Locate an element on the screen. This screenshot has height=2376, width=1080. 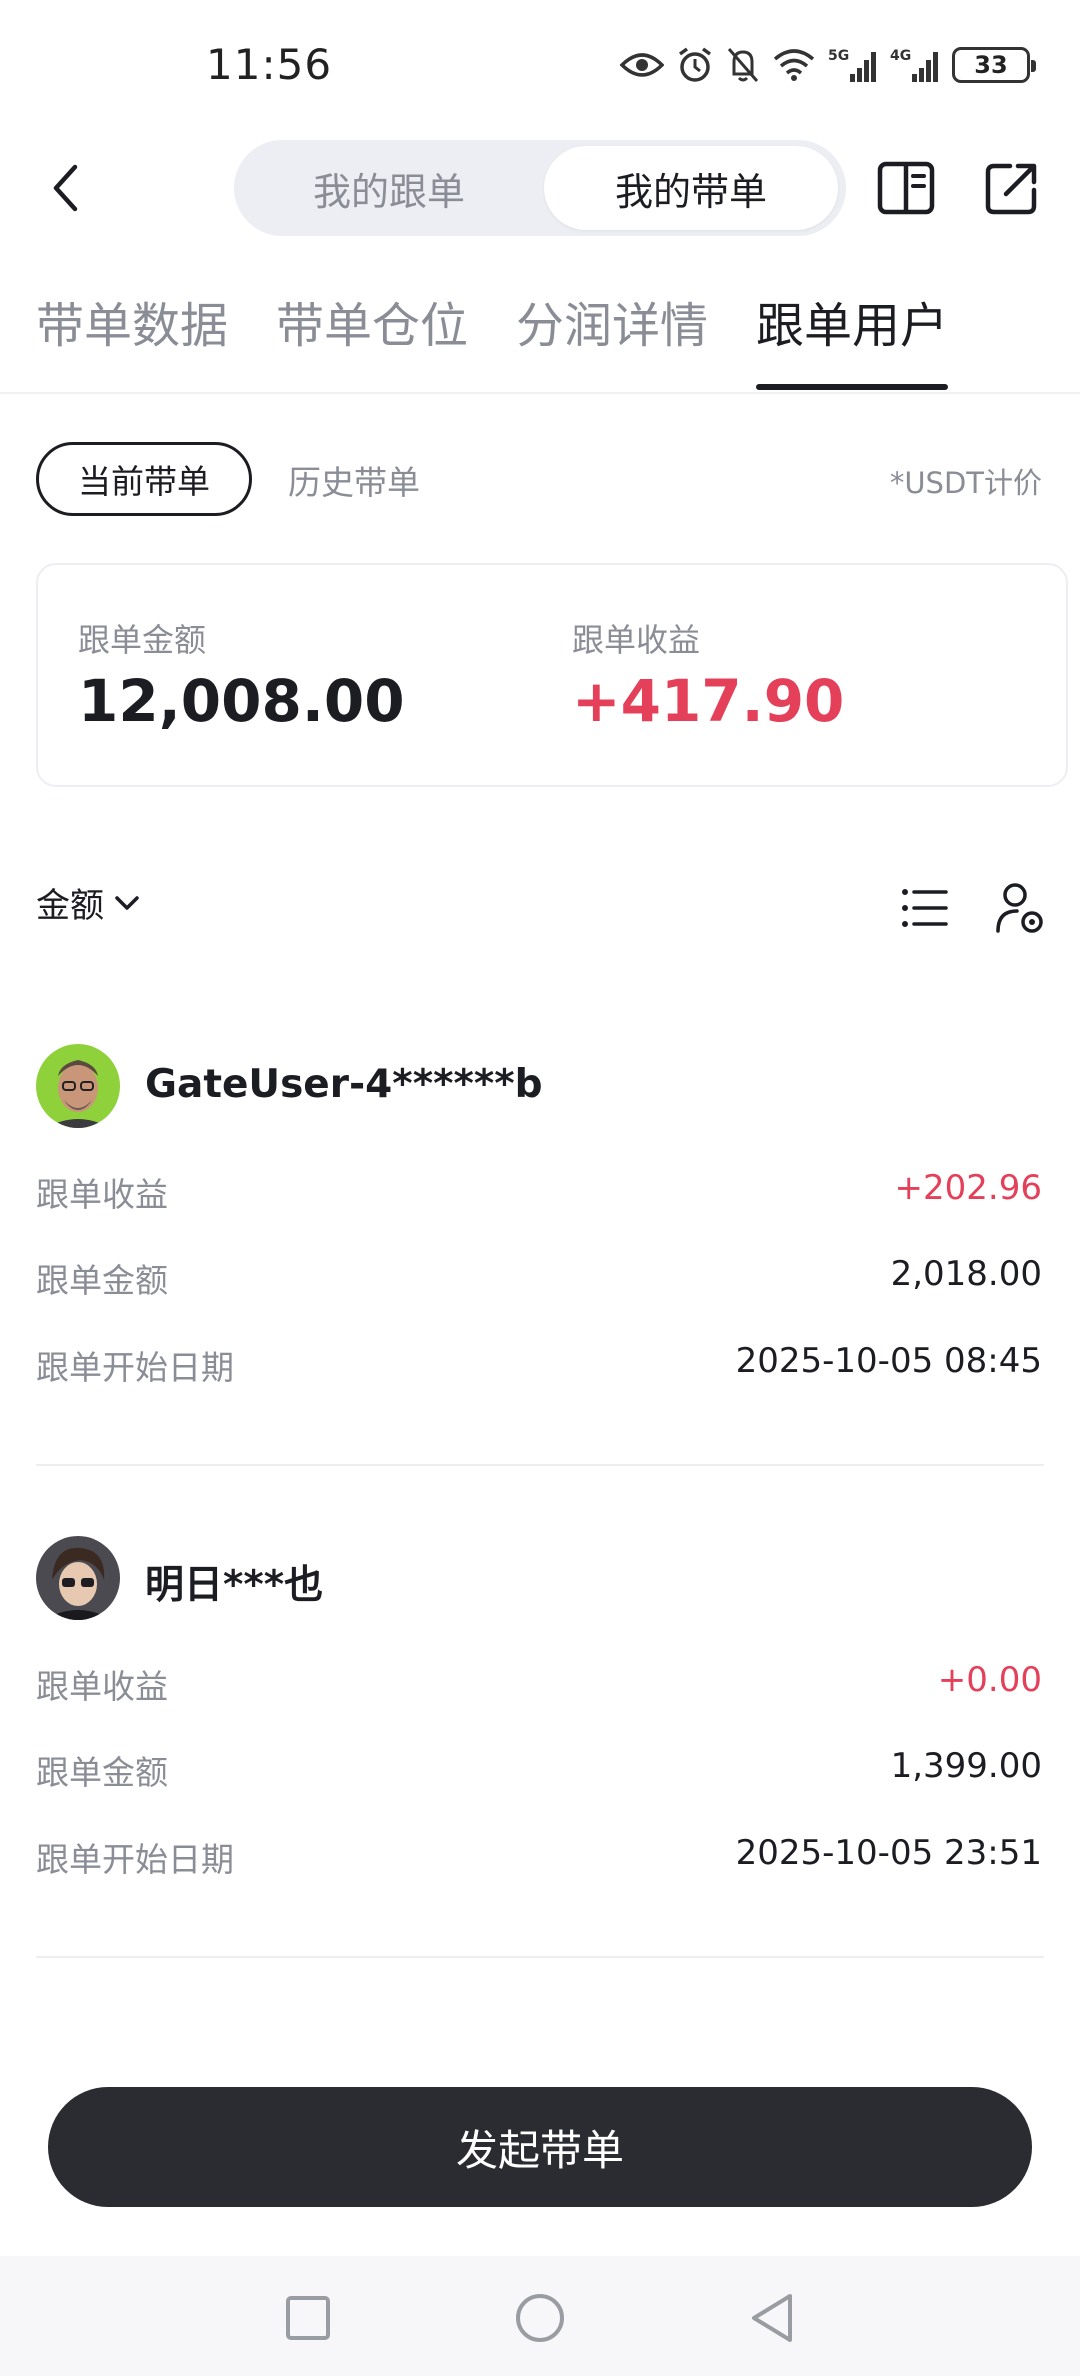
total-amount-value: 12,008.00 is located at coordinates (241, 701).